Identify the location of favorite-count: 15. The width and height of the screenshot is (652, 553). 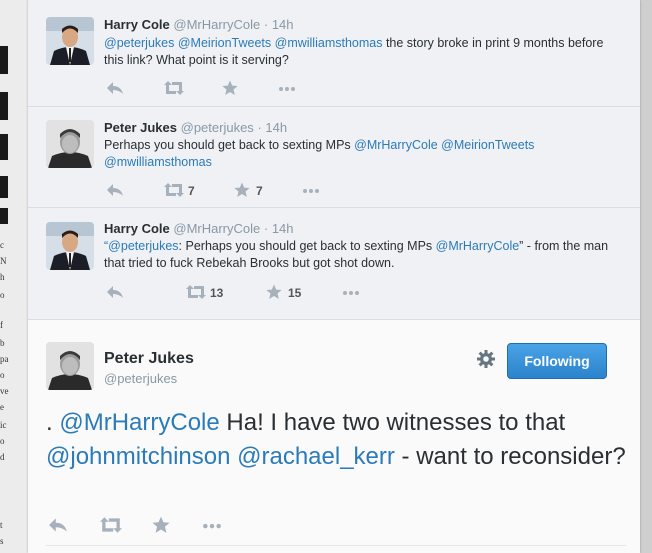
(295, 293).